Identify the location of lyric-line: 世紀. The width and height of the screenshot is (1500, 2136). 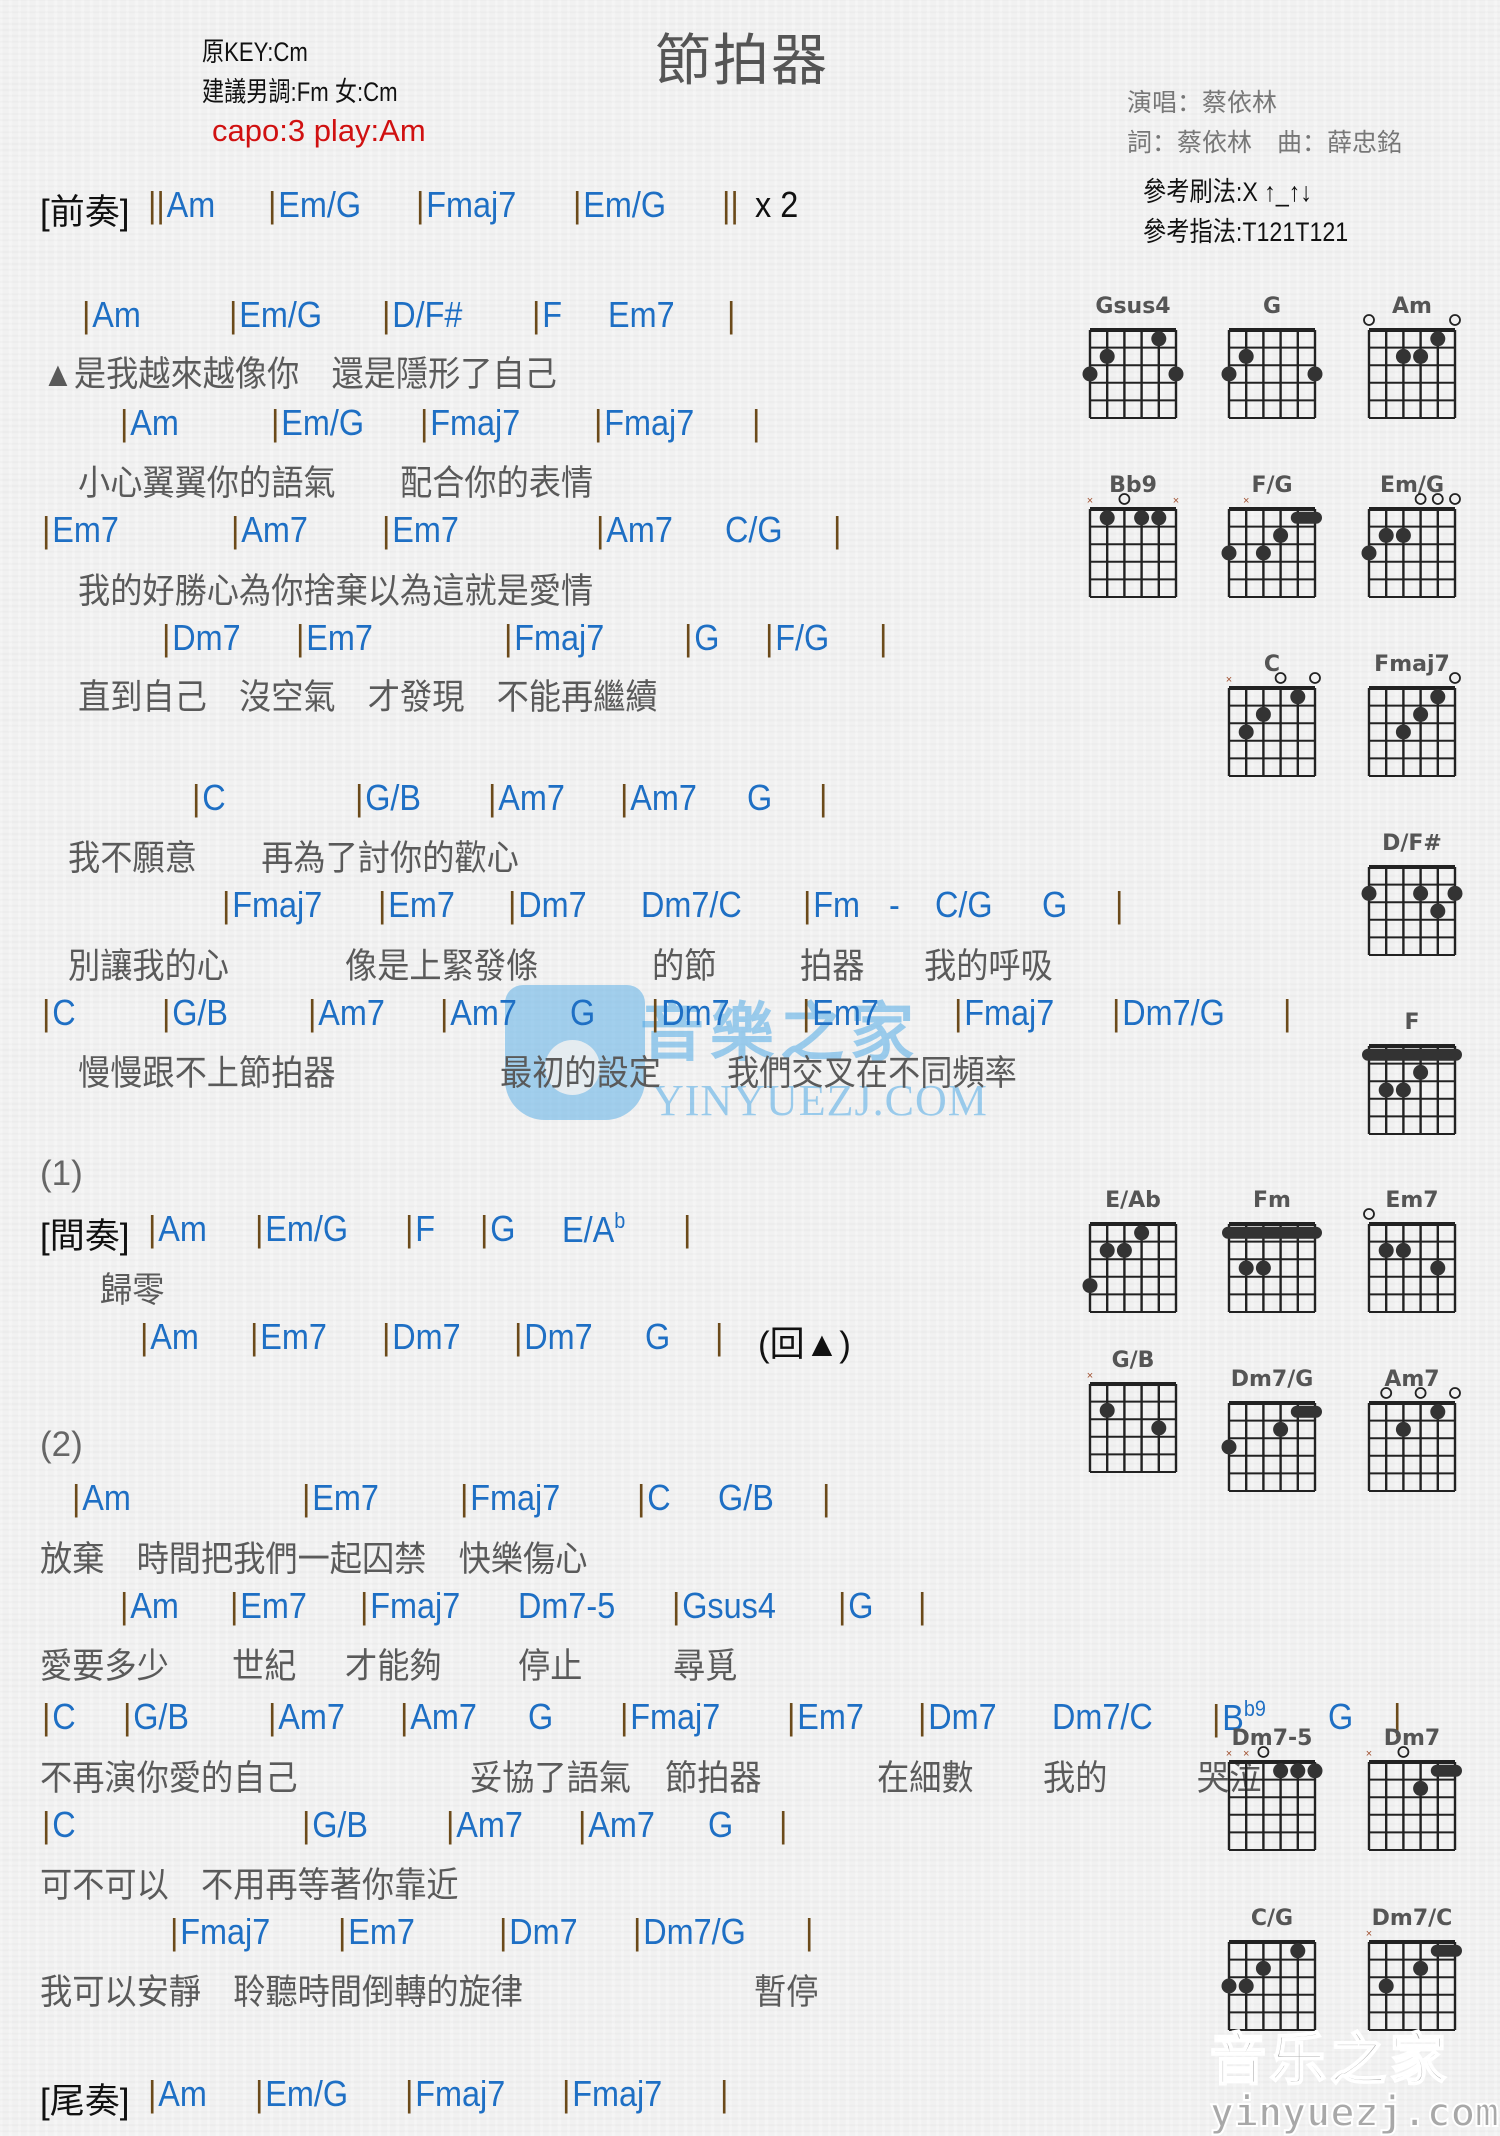
(264, 1666).